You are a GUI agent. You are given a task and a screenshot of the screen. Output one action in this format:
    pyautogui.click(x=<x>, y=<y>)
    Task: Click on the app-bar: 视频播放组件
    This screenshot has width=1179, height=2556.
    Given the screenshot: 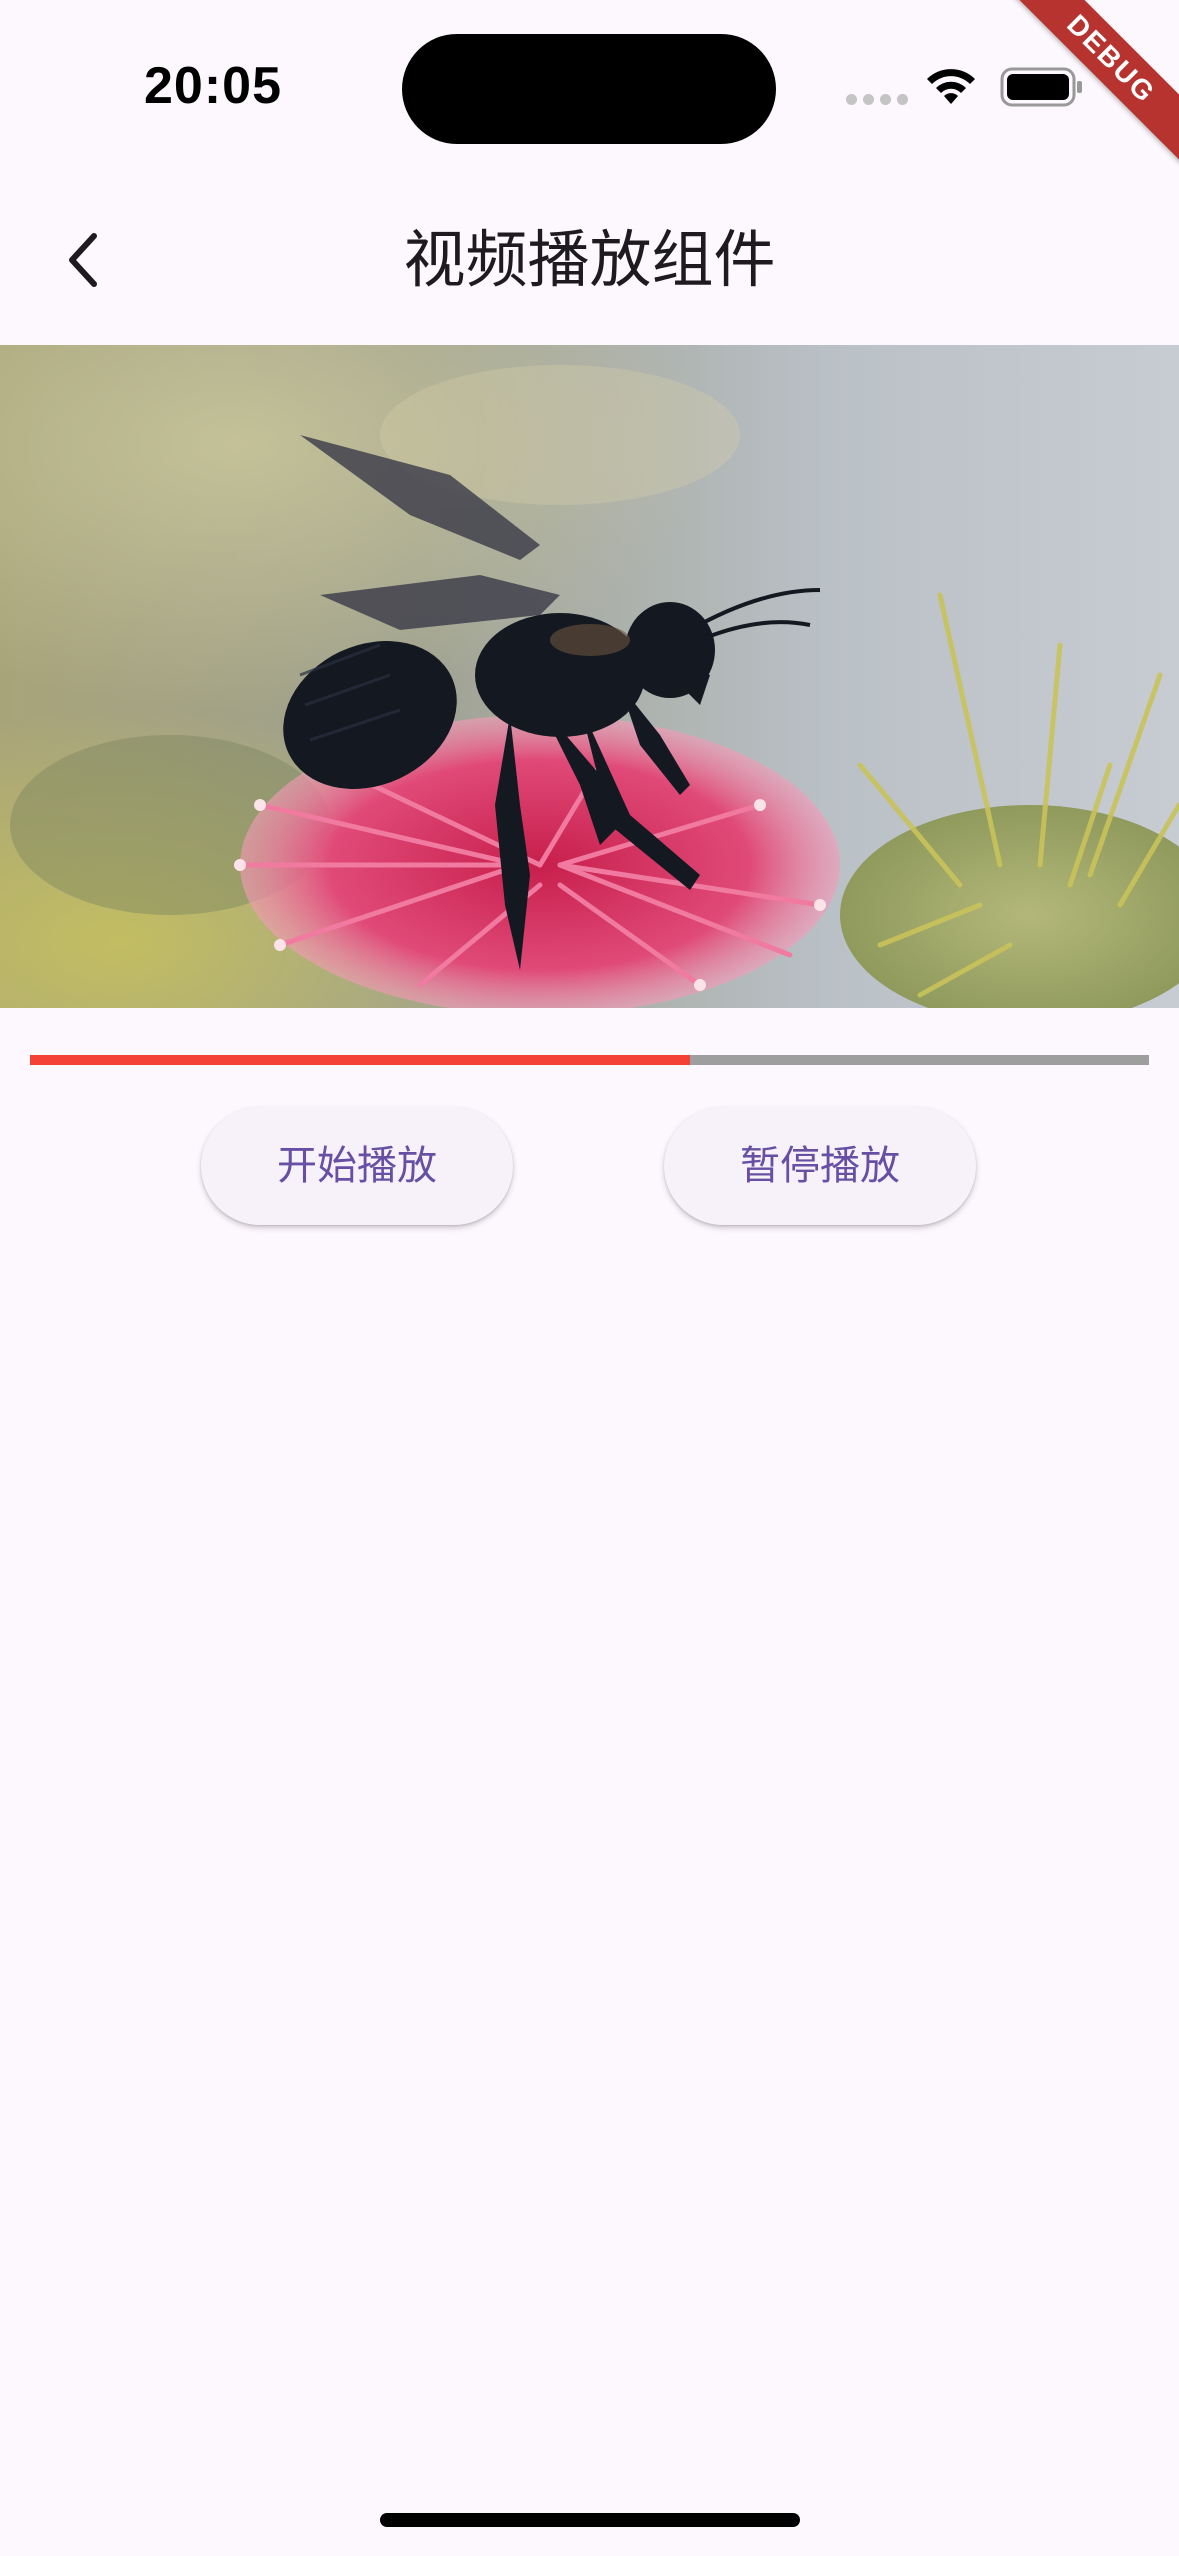 What is the action you would take?
    pyautogui.click(x=589, y=260)
    